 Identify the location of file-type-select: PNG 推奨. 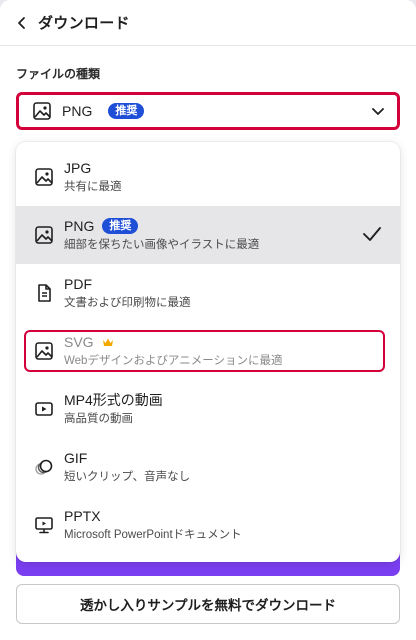
(208, 111).